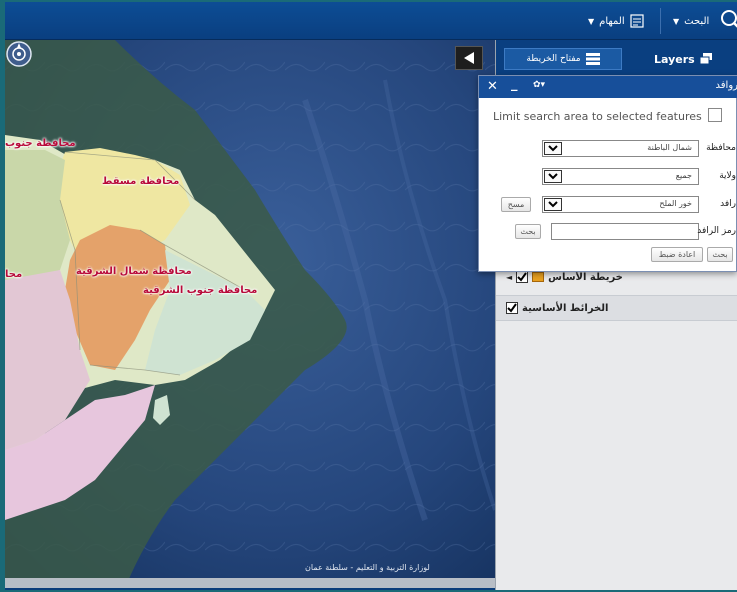 Image resolution: width=737 pixels, height=592 pixels. I want to click on collapse-panel-button, so click(469, 58).